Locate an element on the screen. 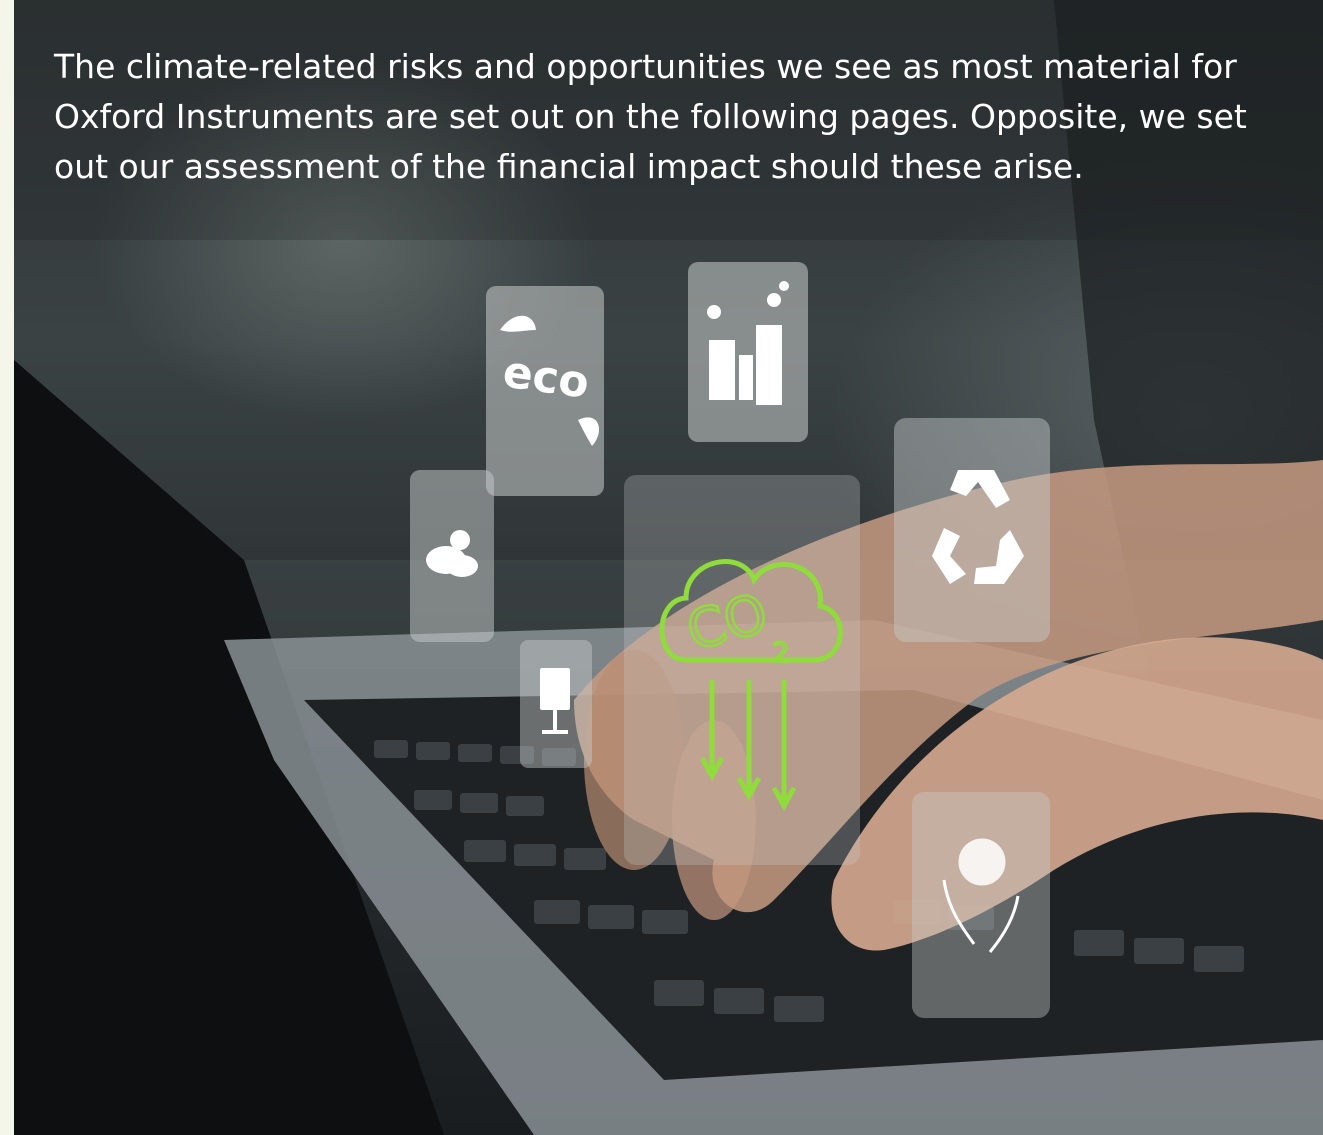  recycle-tile is located at coordinates (972, 530).